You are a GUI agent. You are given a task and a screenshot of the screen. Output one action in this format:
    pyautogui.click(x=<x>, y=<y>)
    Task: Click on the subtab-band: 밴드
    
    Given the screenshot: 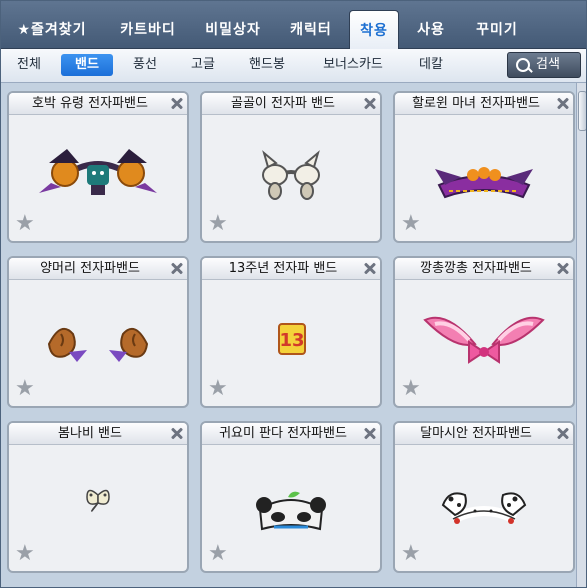 What is the action you would take?
    pyautogui.click(x=87, y=65)
    